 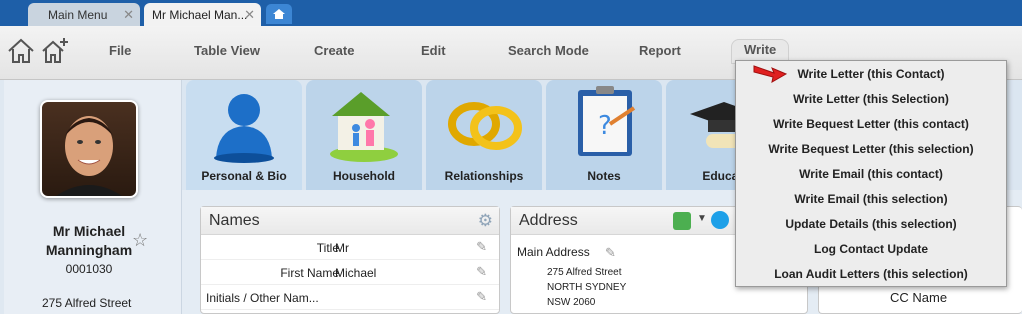 I want to click on tab-household-label: Household, so click(x=364, y=176).